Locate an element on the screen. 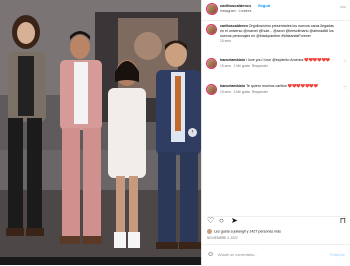 The height and width of the screenshot is (266, 350). post-date: NOVIEMBRE 3, 2022 is located at coordinates (222, 238).